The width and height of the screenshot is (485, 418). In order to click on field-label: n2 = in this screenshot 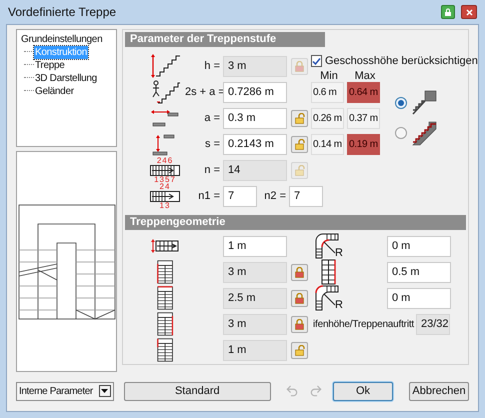, I will do `click(275, 196)`.